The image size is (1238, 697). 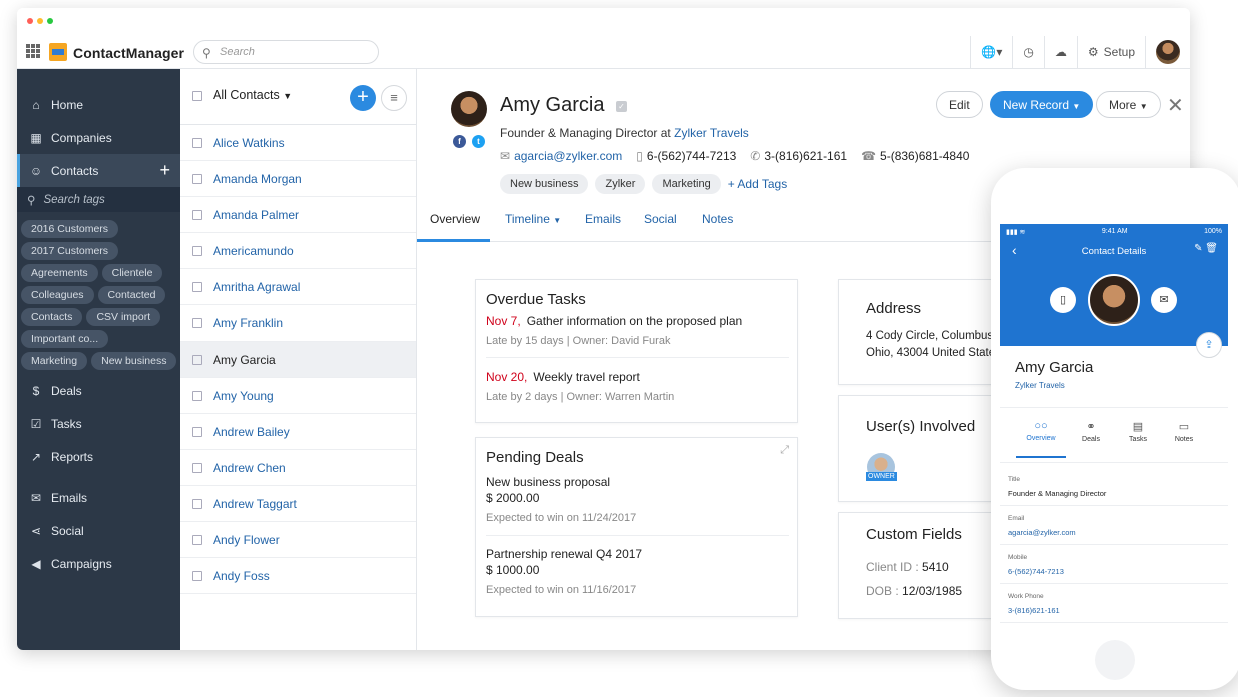 I want to click on mobile-tab-notes: ▭ Notes, so click(x=1184, y=431).